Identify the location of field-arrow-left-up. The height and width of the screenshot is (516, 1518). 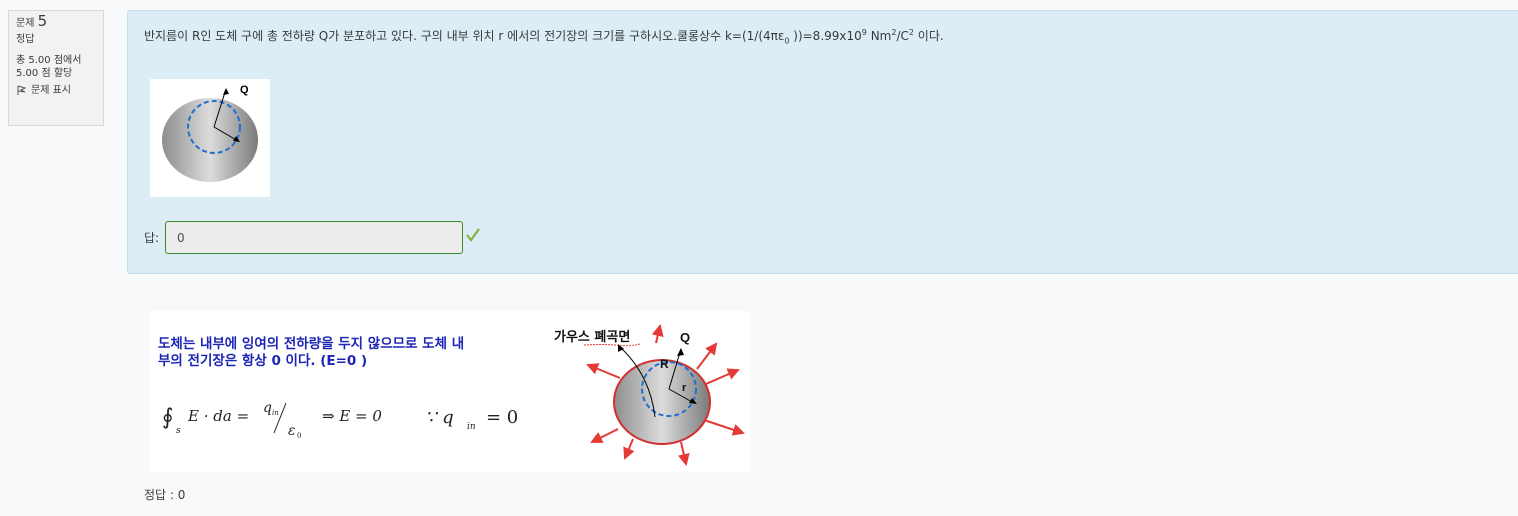
(603, 371).